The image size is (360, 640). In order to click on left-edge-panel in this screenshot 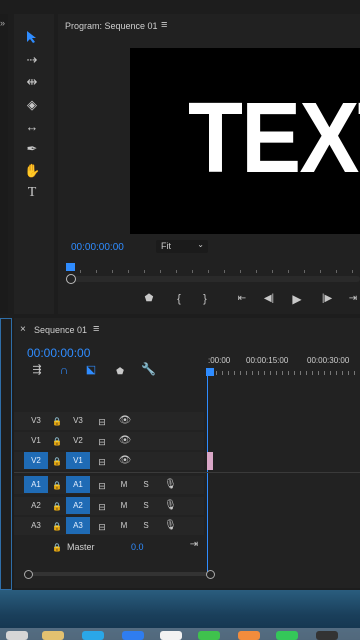, I will do `click(4, 164)`.